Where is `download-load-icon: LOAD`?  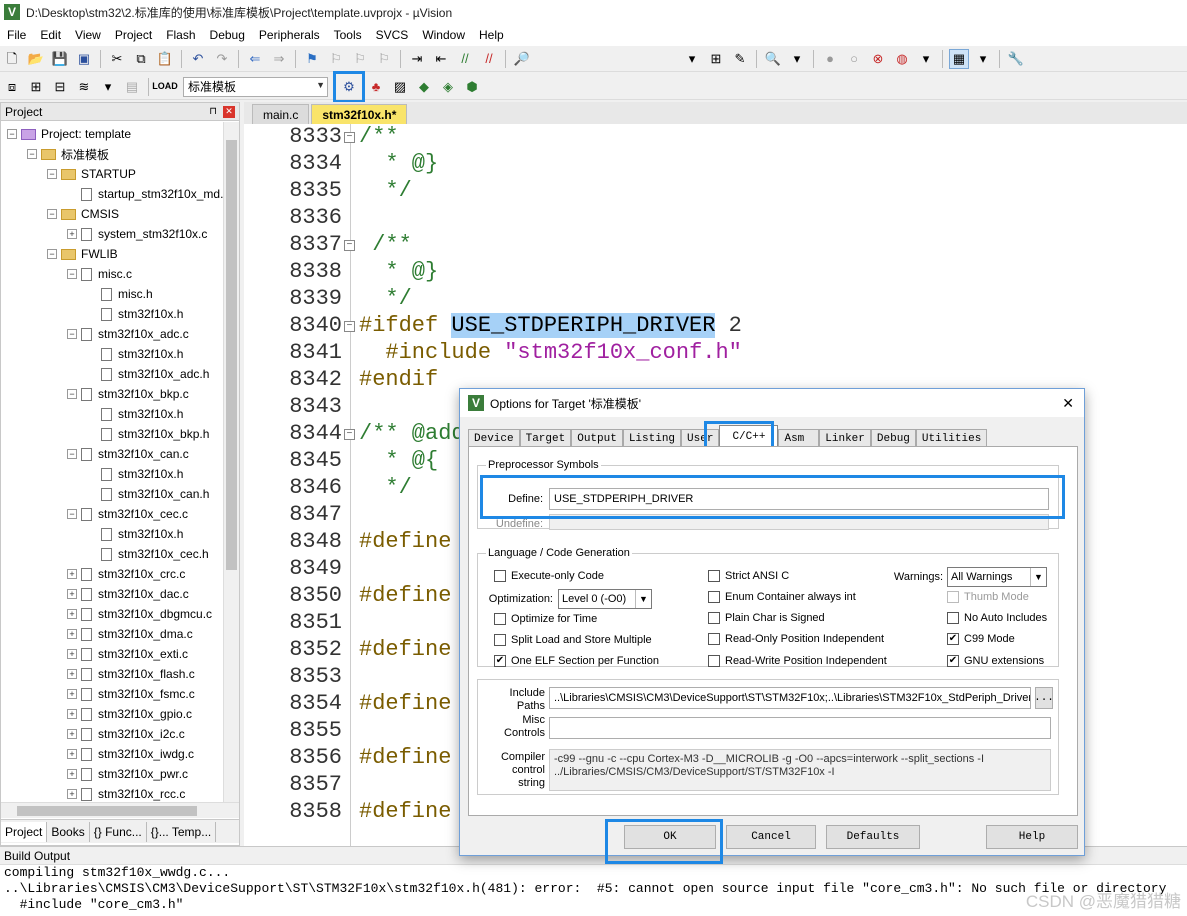 download-load-icon: LOAD is located at coordinates (165, 87).